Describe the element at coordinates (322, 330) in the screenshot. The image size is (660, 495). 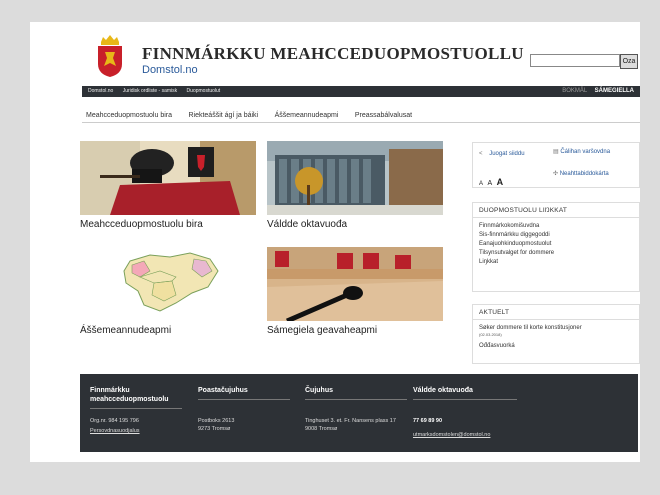
I see `tile-caption-sami-language: Sámegiela geavaheapmi` at that location.